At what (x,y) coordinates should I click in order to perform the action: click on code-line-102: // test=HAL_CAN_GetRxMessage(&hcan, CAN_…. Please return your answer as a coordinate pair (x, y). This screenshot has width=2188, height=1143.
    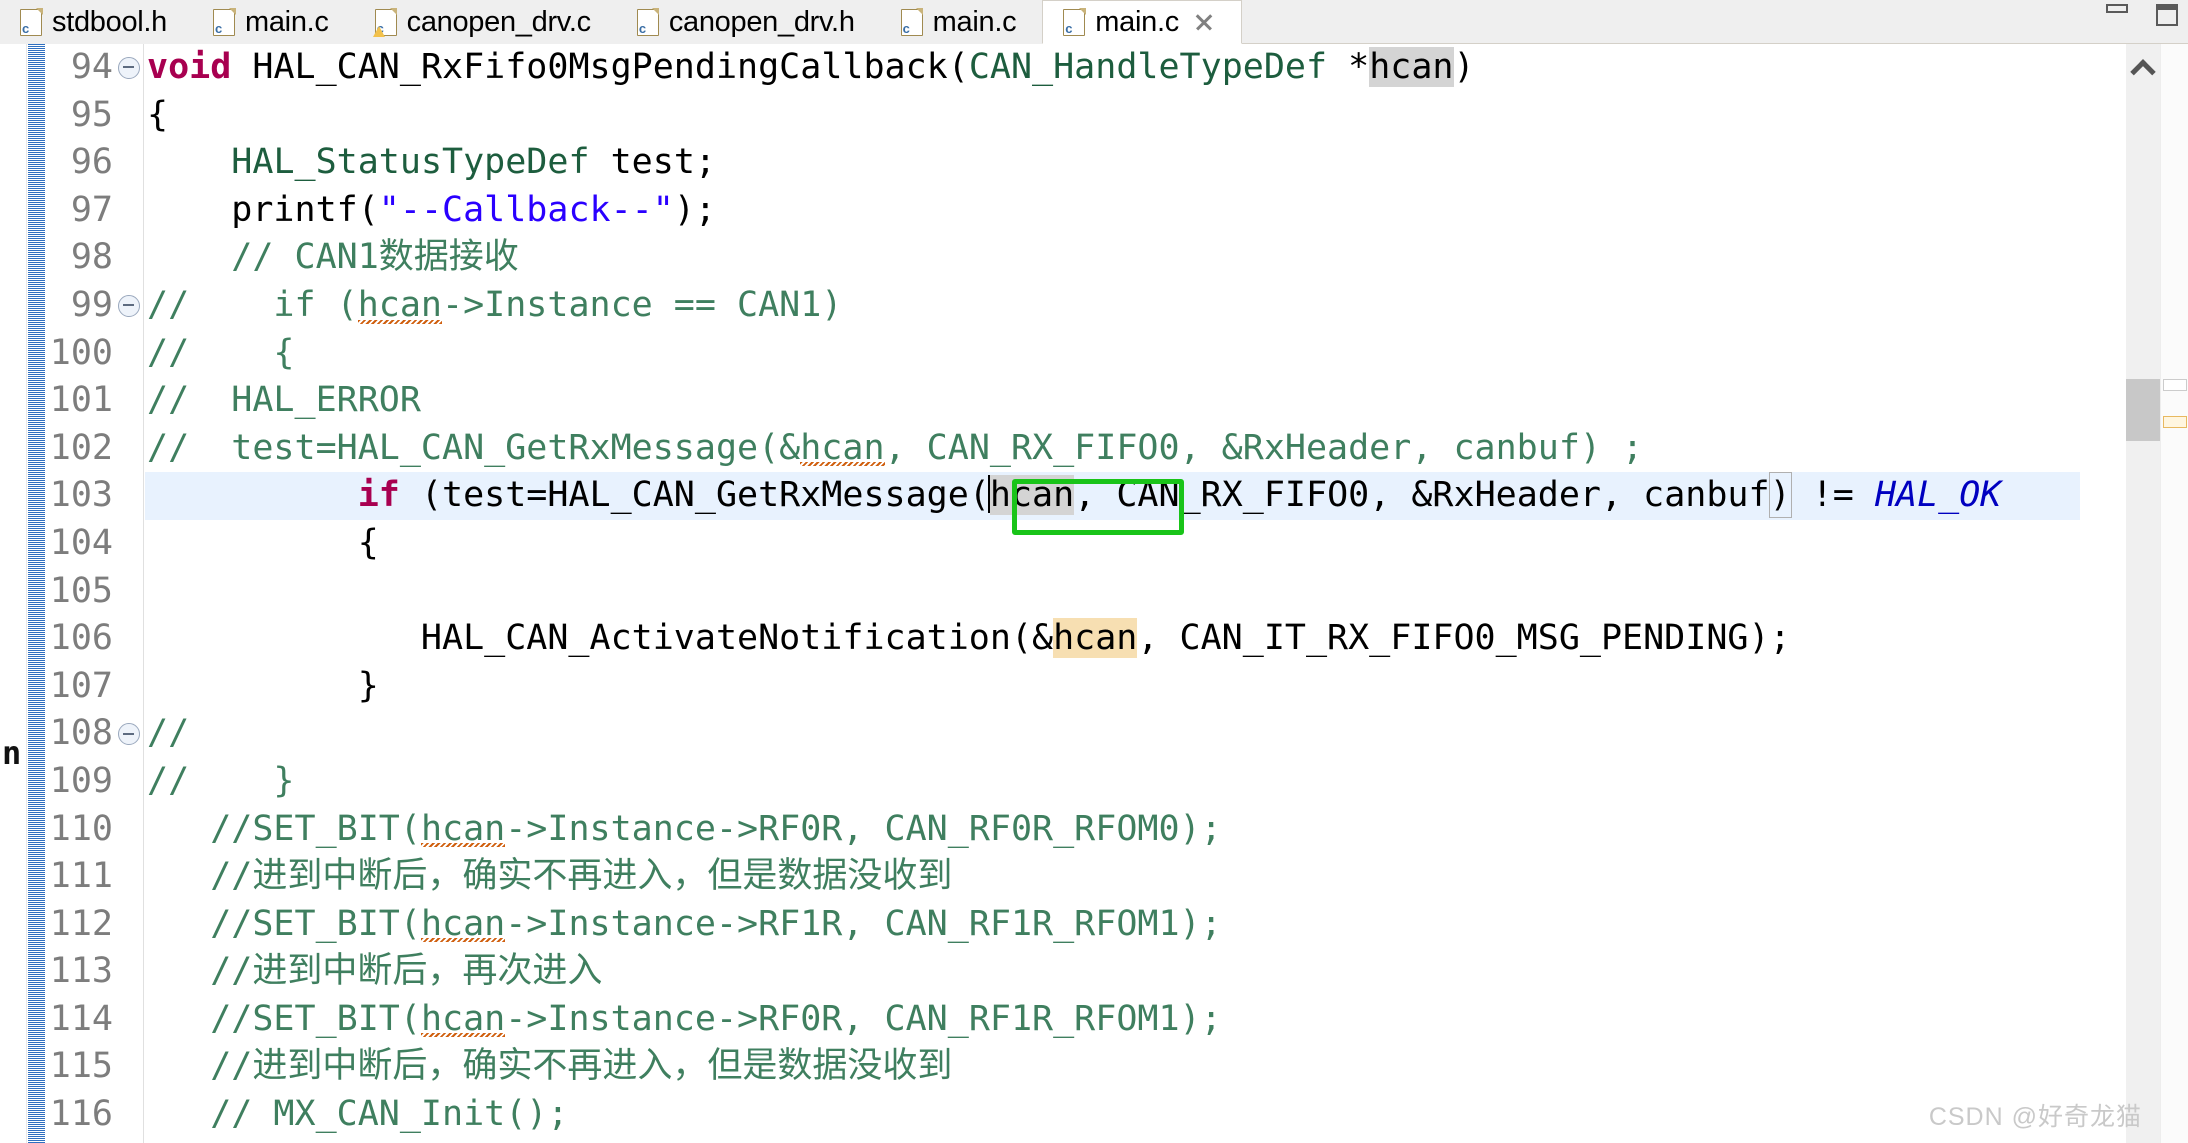
    Looking at the image, I should click on (1112, 449).